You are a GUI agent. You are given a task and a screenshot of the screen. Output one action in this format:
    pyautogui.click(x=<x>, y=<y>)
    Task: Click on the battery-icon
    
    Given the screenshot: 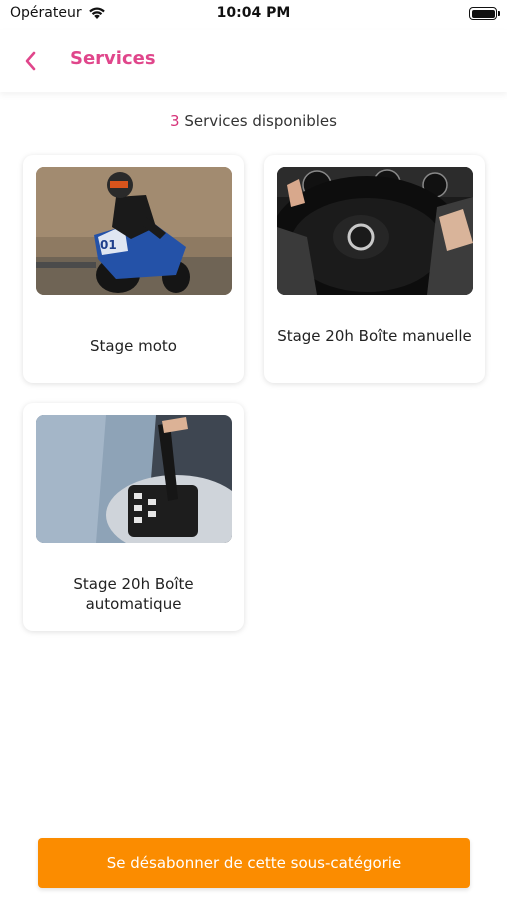 What is the action you would take?
    pyautogui.click(x=484, y=13)
    